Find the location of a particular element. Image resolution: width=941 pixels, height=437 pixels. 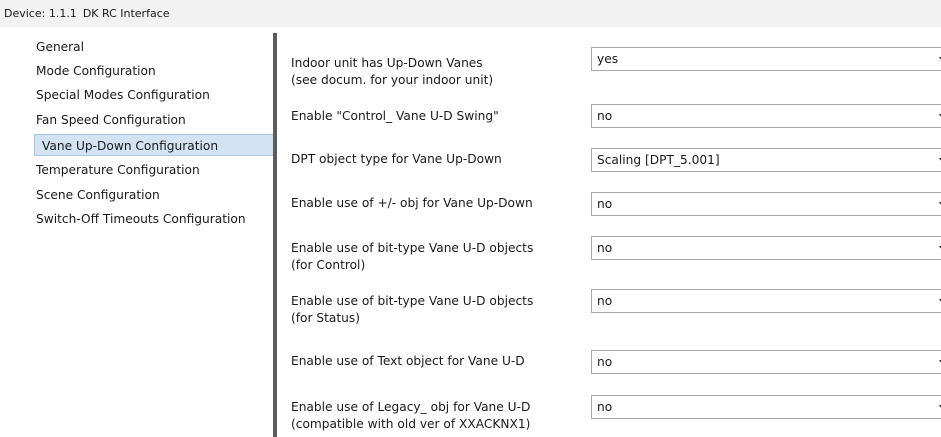

text-object-select: no is located at coordinates (766, 362).